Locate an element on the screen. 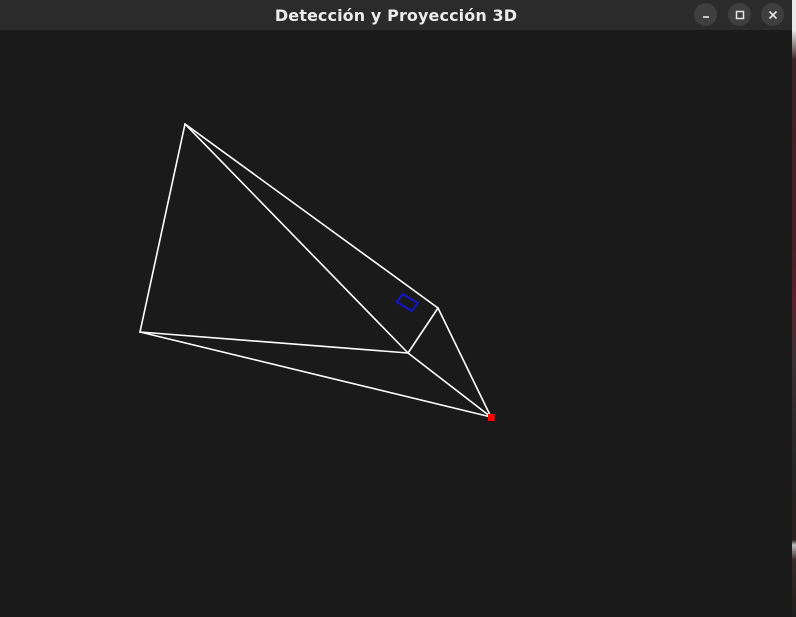 This screenshot has width=796, height=617. close-button is located at coordinates (772, 14).